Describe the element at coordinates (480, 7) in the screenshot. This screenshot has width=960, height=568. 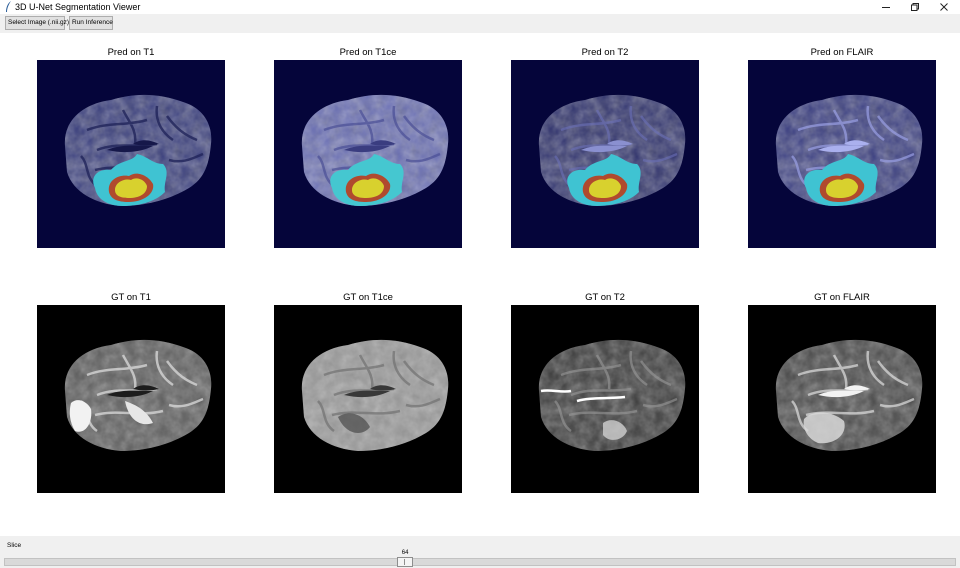
I see `title-bar: 3D U-Net Segmentation Viewer` at that location.